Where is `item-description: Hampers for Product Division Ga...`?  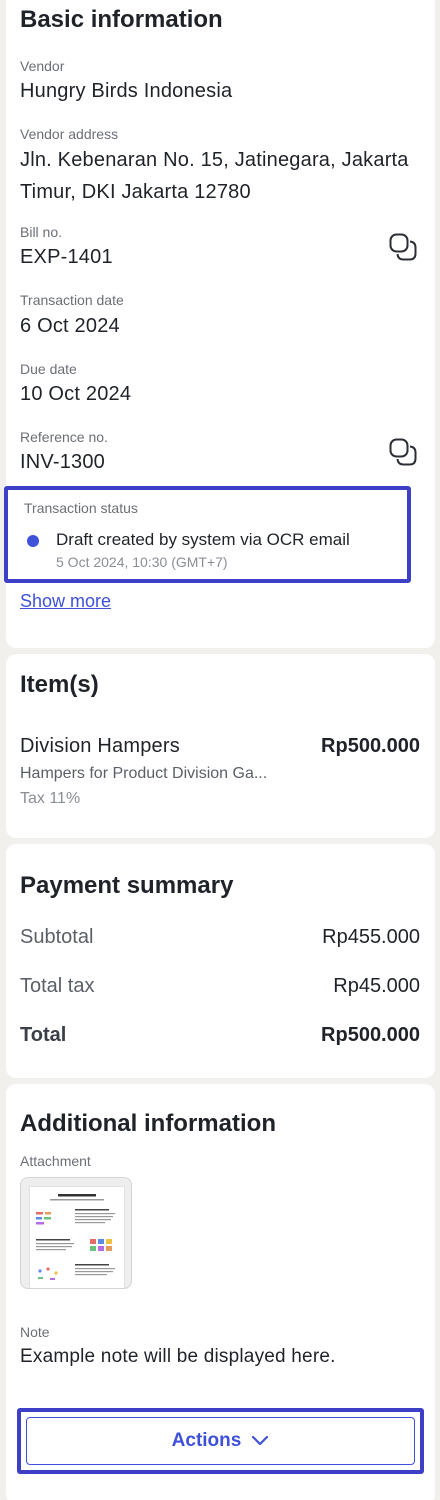 item-description: Hampers for Product Division Ga... is located at coordinates (144, 773).